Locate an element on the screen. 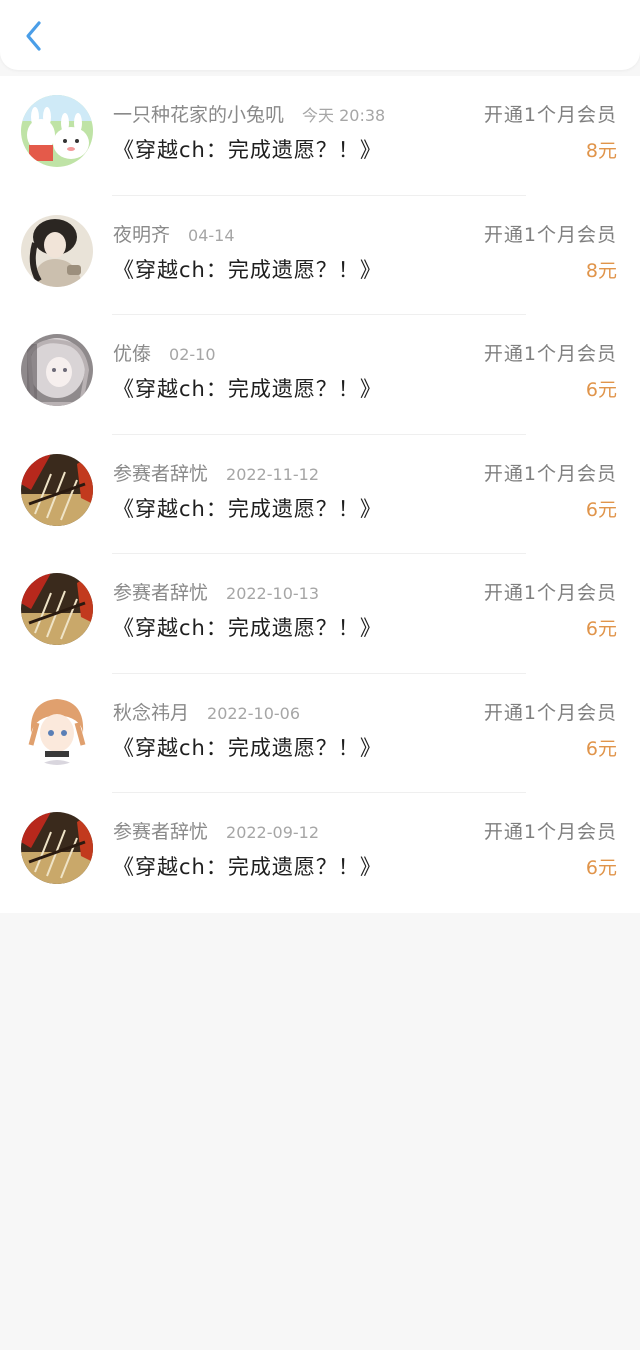  list-item: 参赛者辞忧 2022-09-12 《穿越ch：完成遗愿？！》 开通1个月会员 6元 is located at coordinates (320, 853).